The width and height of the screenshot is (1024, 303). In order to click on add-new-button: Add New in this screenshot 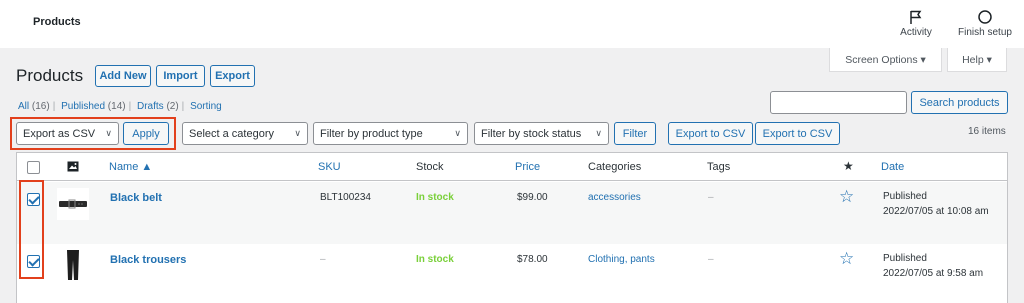, I will do `click(123, 76)`.